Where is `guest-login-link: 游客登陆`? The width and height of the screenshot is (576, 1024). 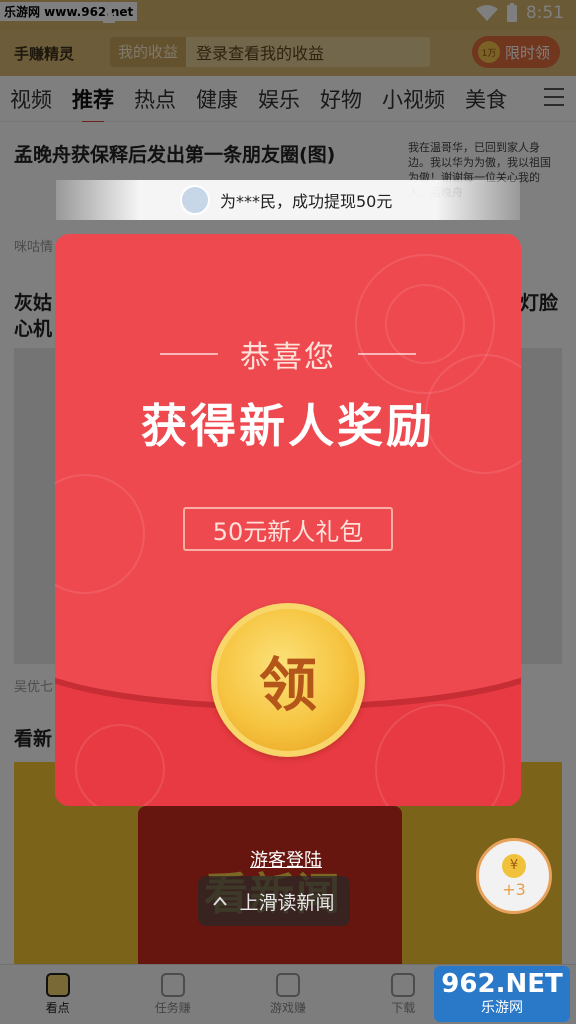 guest-login-link: 游客登陆 is located at coordinates (286, 859).